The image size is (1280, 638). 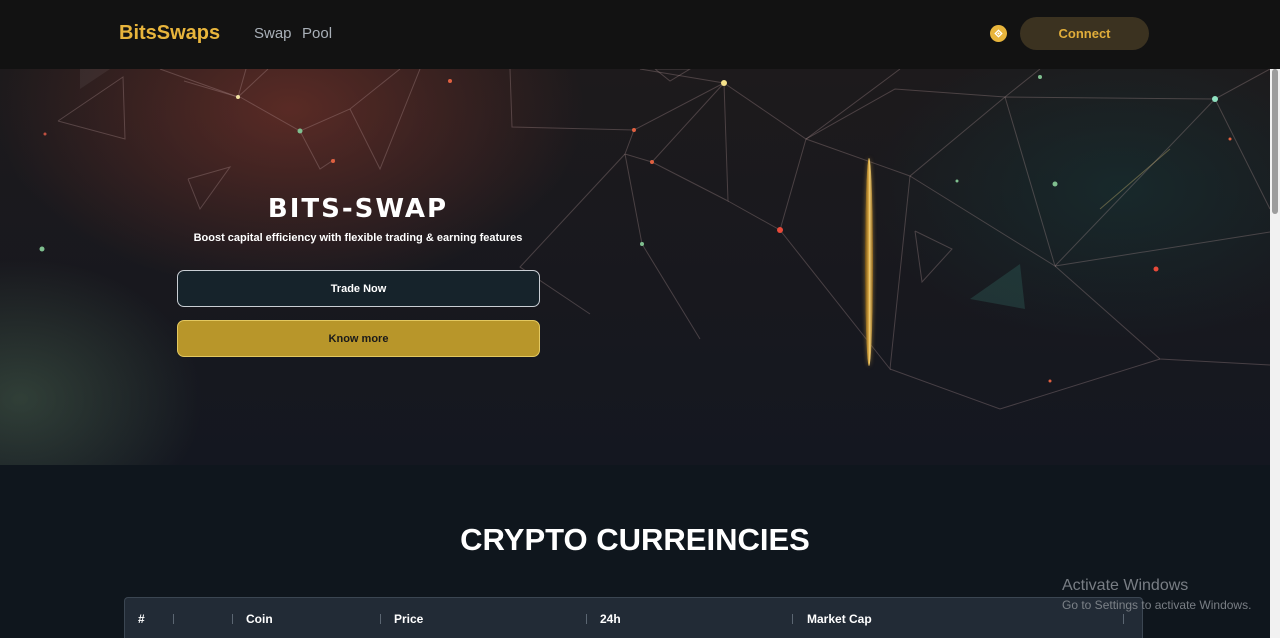 I want to click on nav-link-pool: Pool, so click(x=317, y=33).